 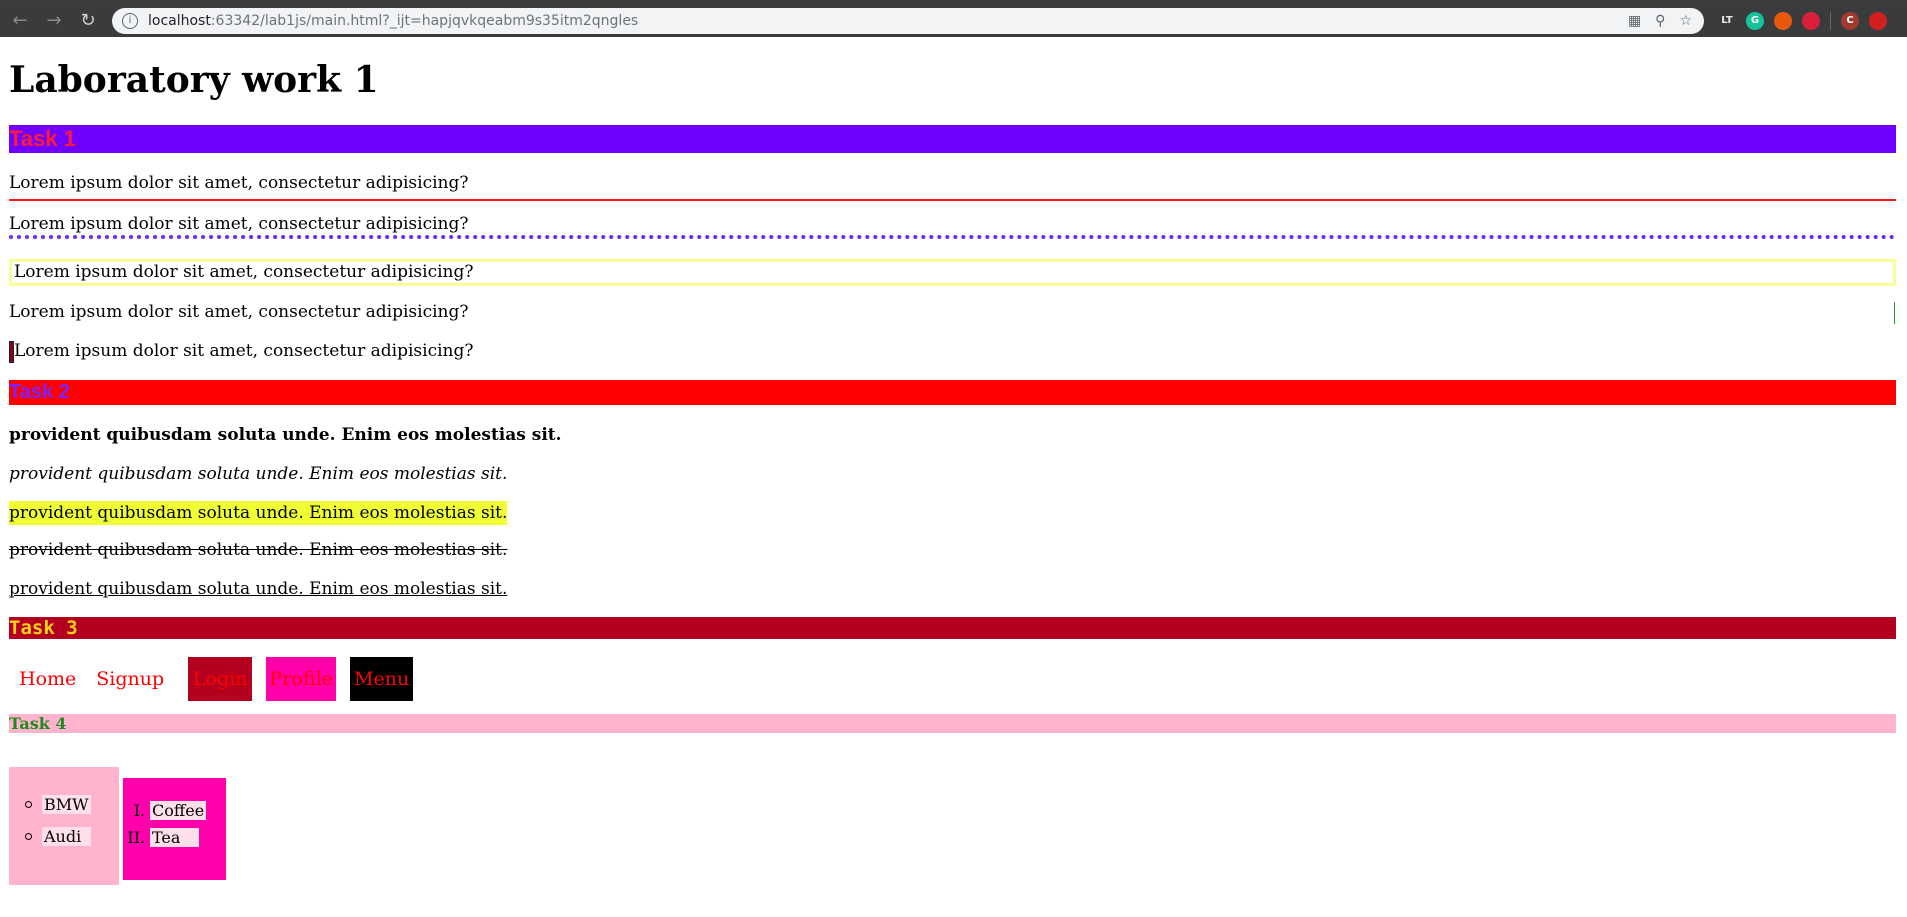 What do you see at coordinates (952, 392) in the screenshot?
I see `task2-heading: Task 2` at bounding box center [952, 392].